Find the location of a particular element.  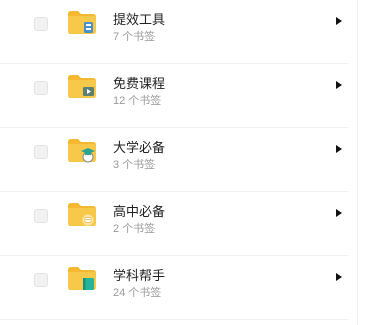

bookmark-count: 12 个书签 is located at coordinates (137, 101).